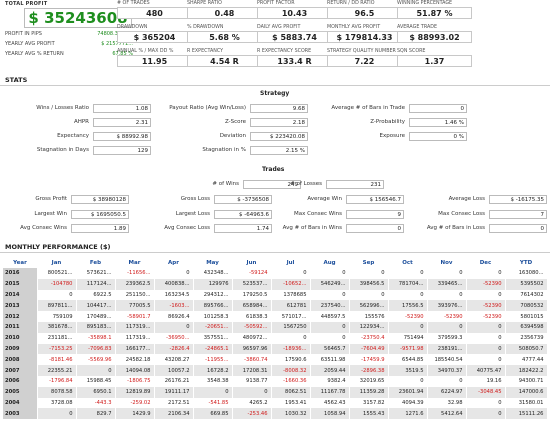  I want to click on month-cell: 32.98, so click(447, 403).